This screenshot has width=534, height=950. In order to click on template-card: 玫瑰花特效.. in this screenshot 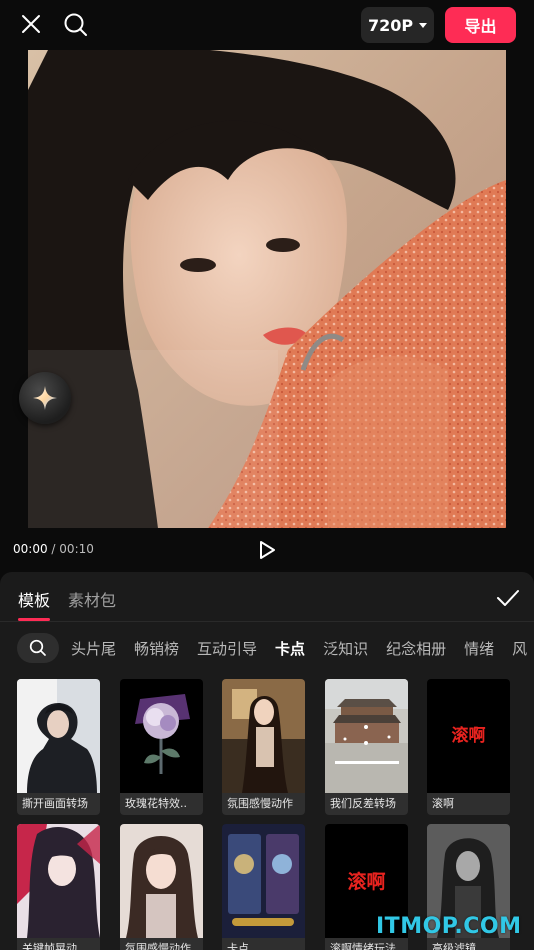, I will do `click(161, 747)`.